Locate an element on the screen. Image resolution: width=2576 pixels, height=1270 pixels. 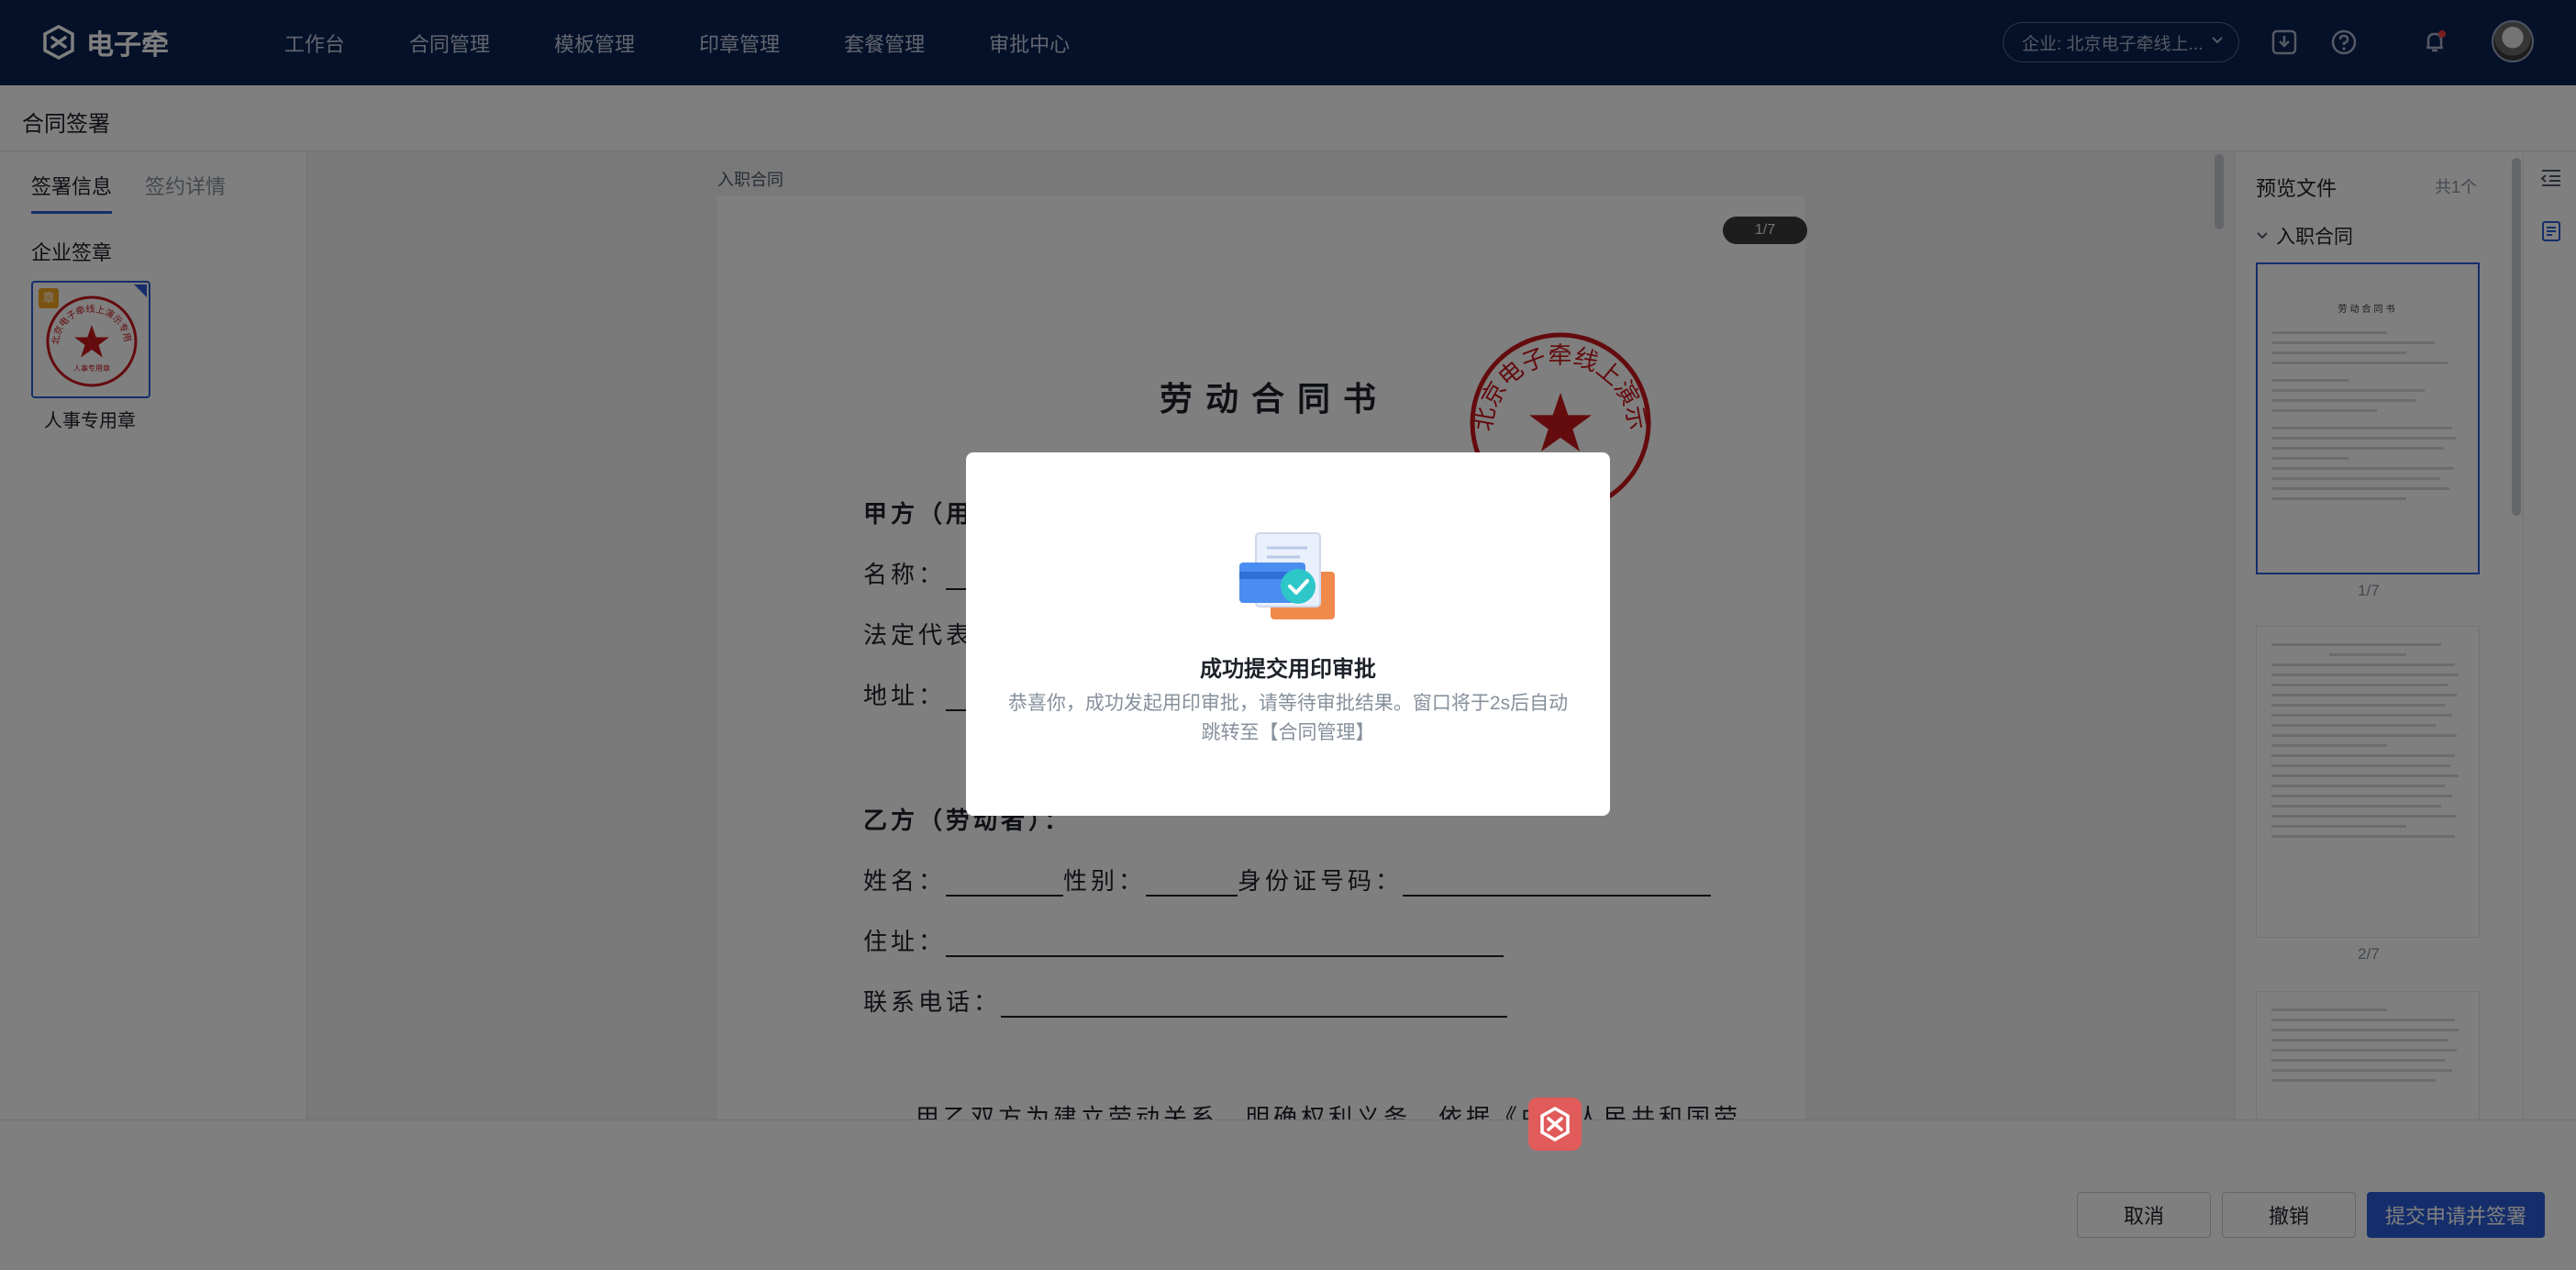
modal-message: 恭喜你，成功发起用印审批，请等待审批结果。窗口将于2s后自动跳转至【合同管理】 is located at coordinates (1288, 718).